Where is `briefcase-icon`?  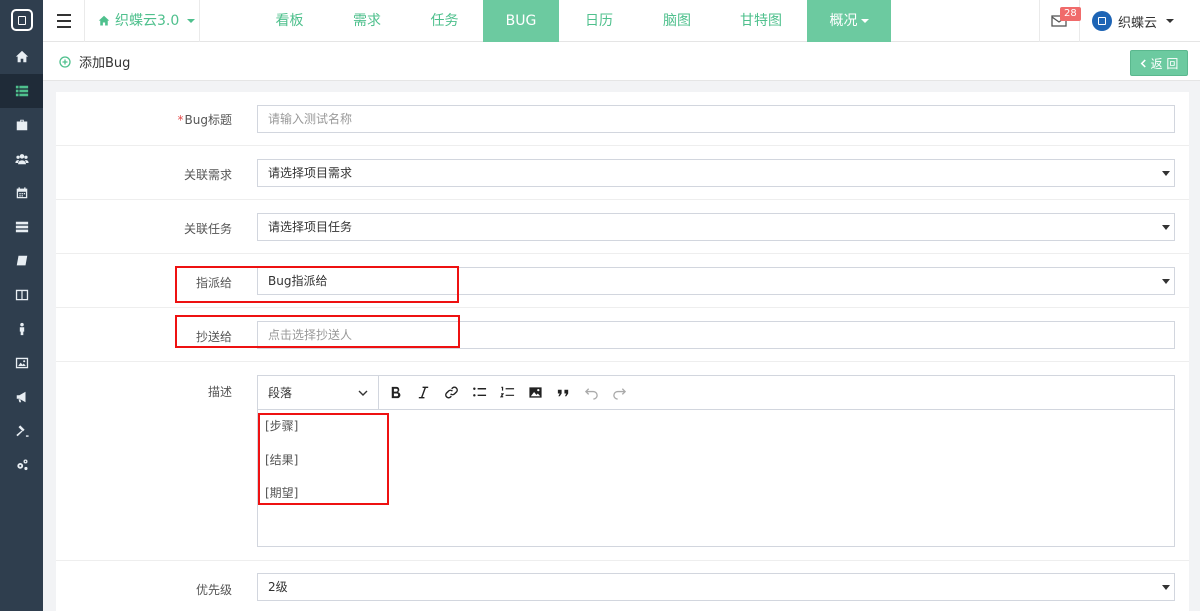
briefcase-icon is located at coordinates (21, 125).